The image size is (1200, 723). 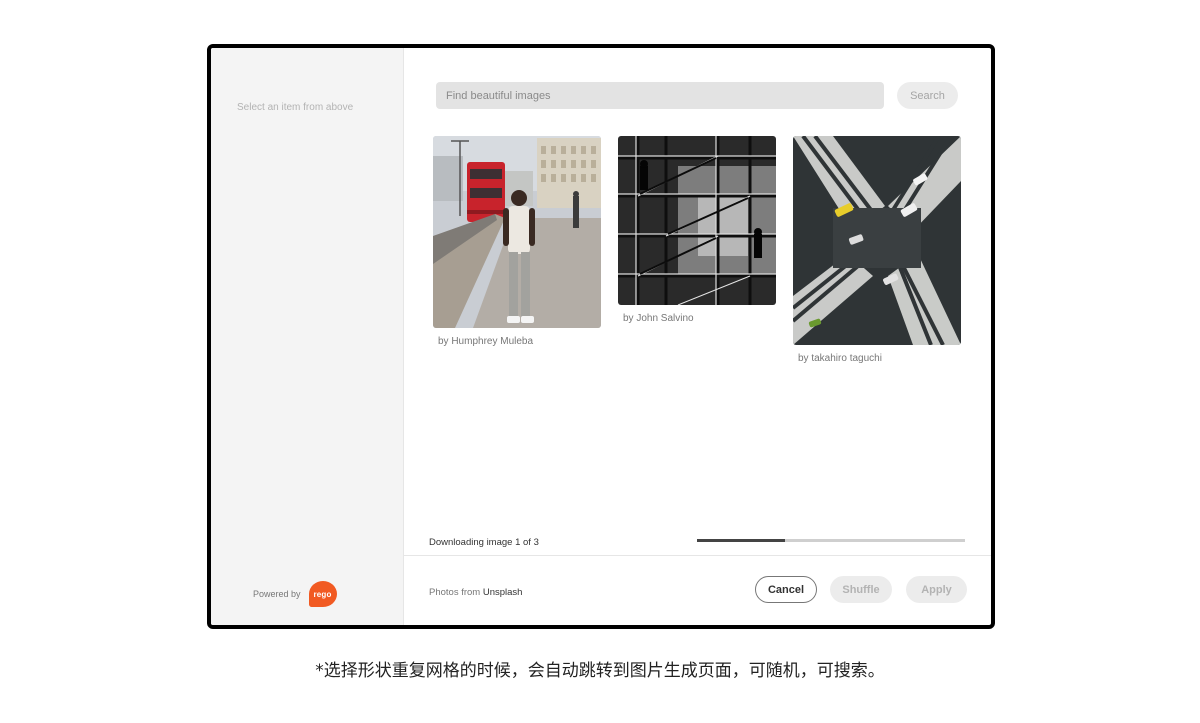 I want to click on photos-from: Photos from Unsplash, so click(x=475, y=592).